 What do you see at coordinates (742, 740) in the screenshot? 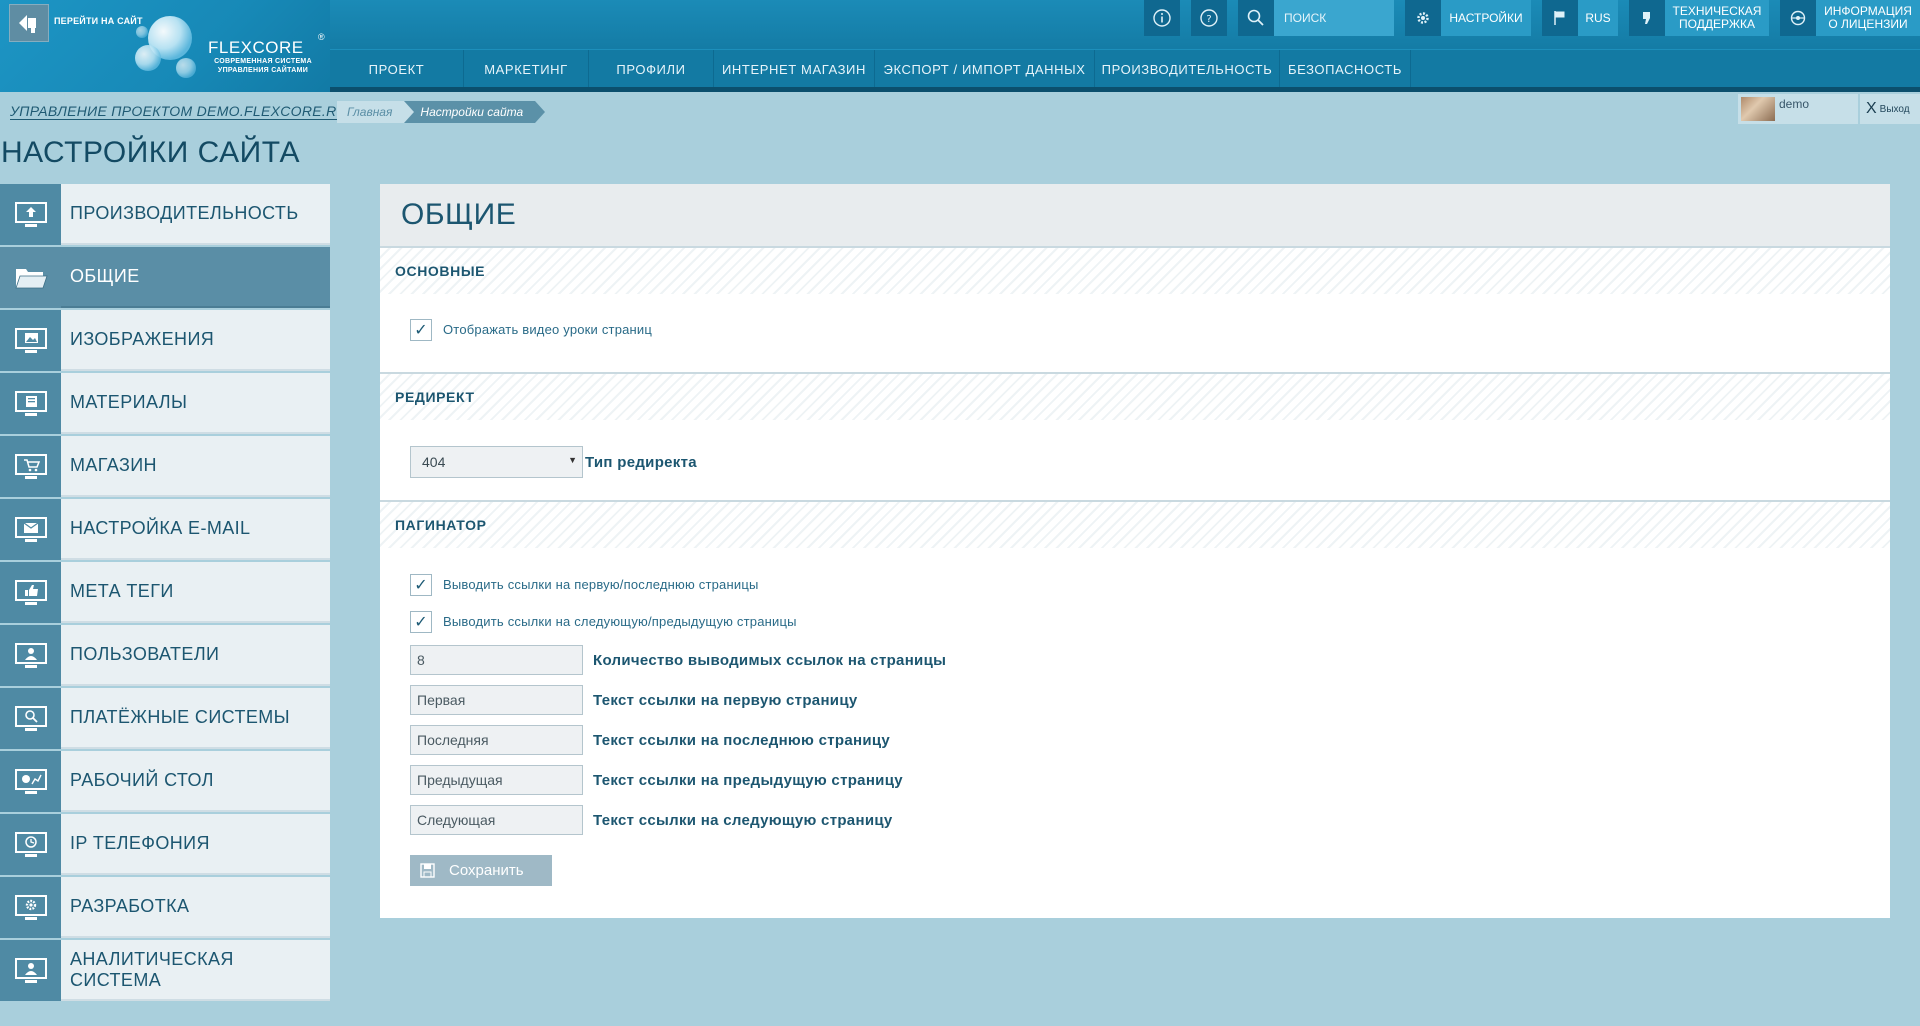
I see `last-page-text-label: Текст ссылки на последнюю страницу` at bounding box center [742, 740].